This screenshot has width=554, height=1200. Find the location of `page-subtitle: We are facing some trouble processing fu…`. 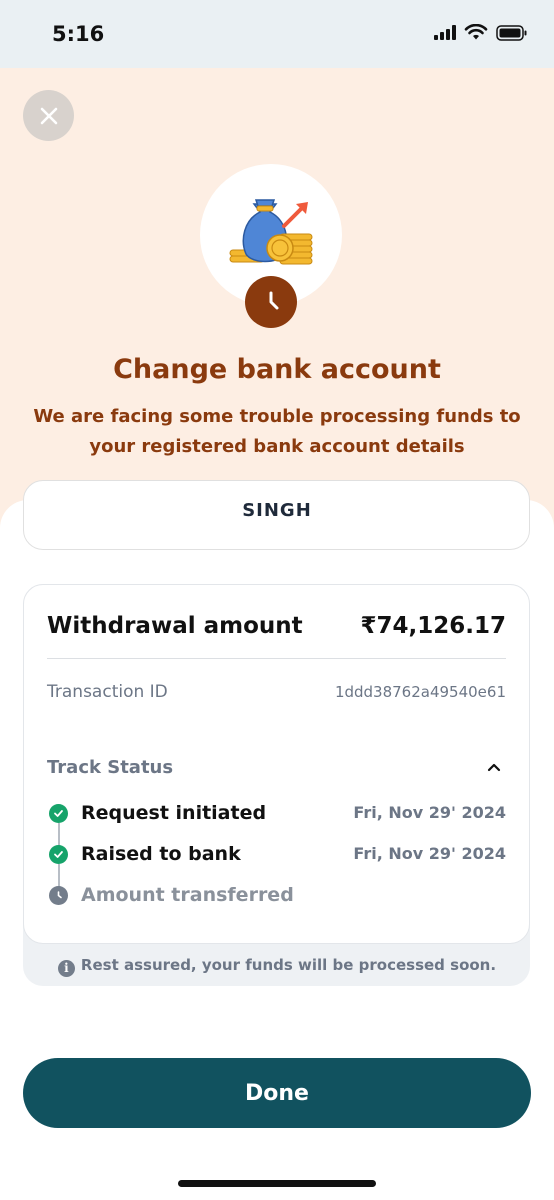

page-subtitle: We are facing some trouble processing fu… is located at coordinates (277, 431).